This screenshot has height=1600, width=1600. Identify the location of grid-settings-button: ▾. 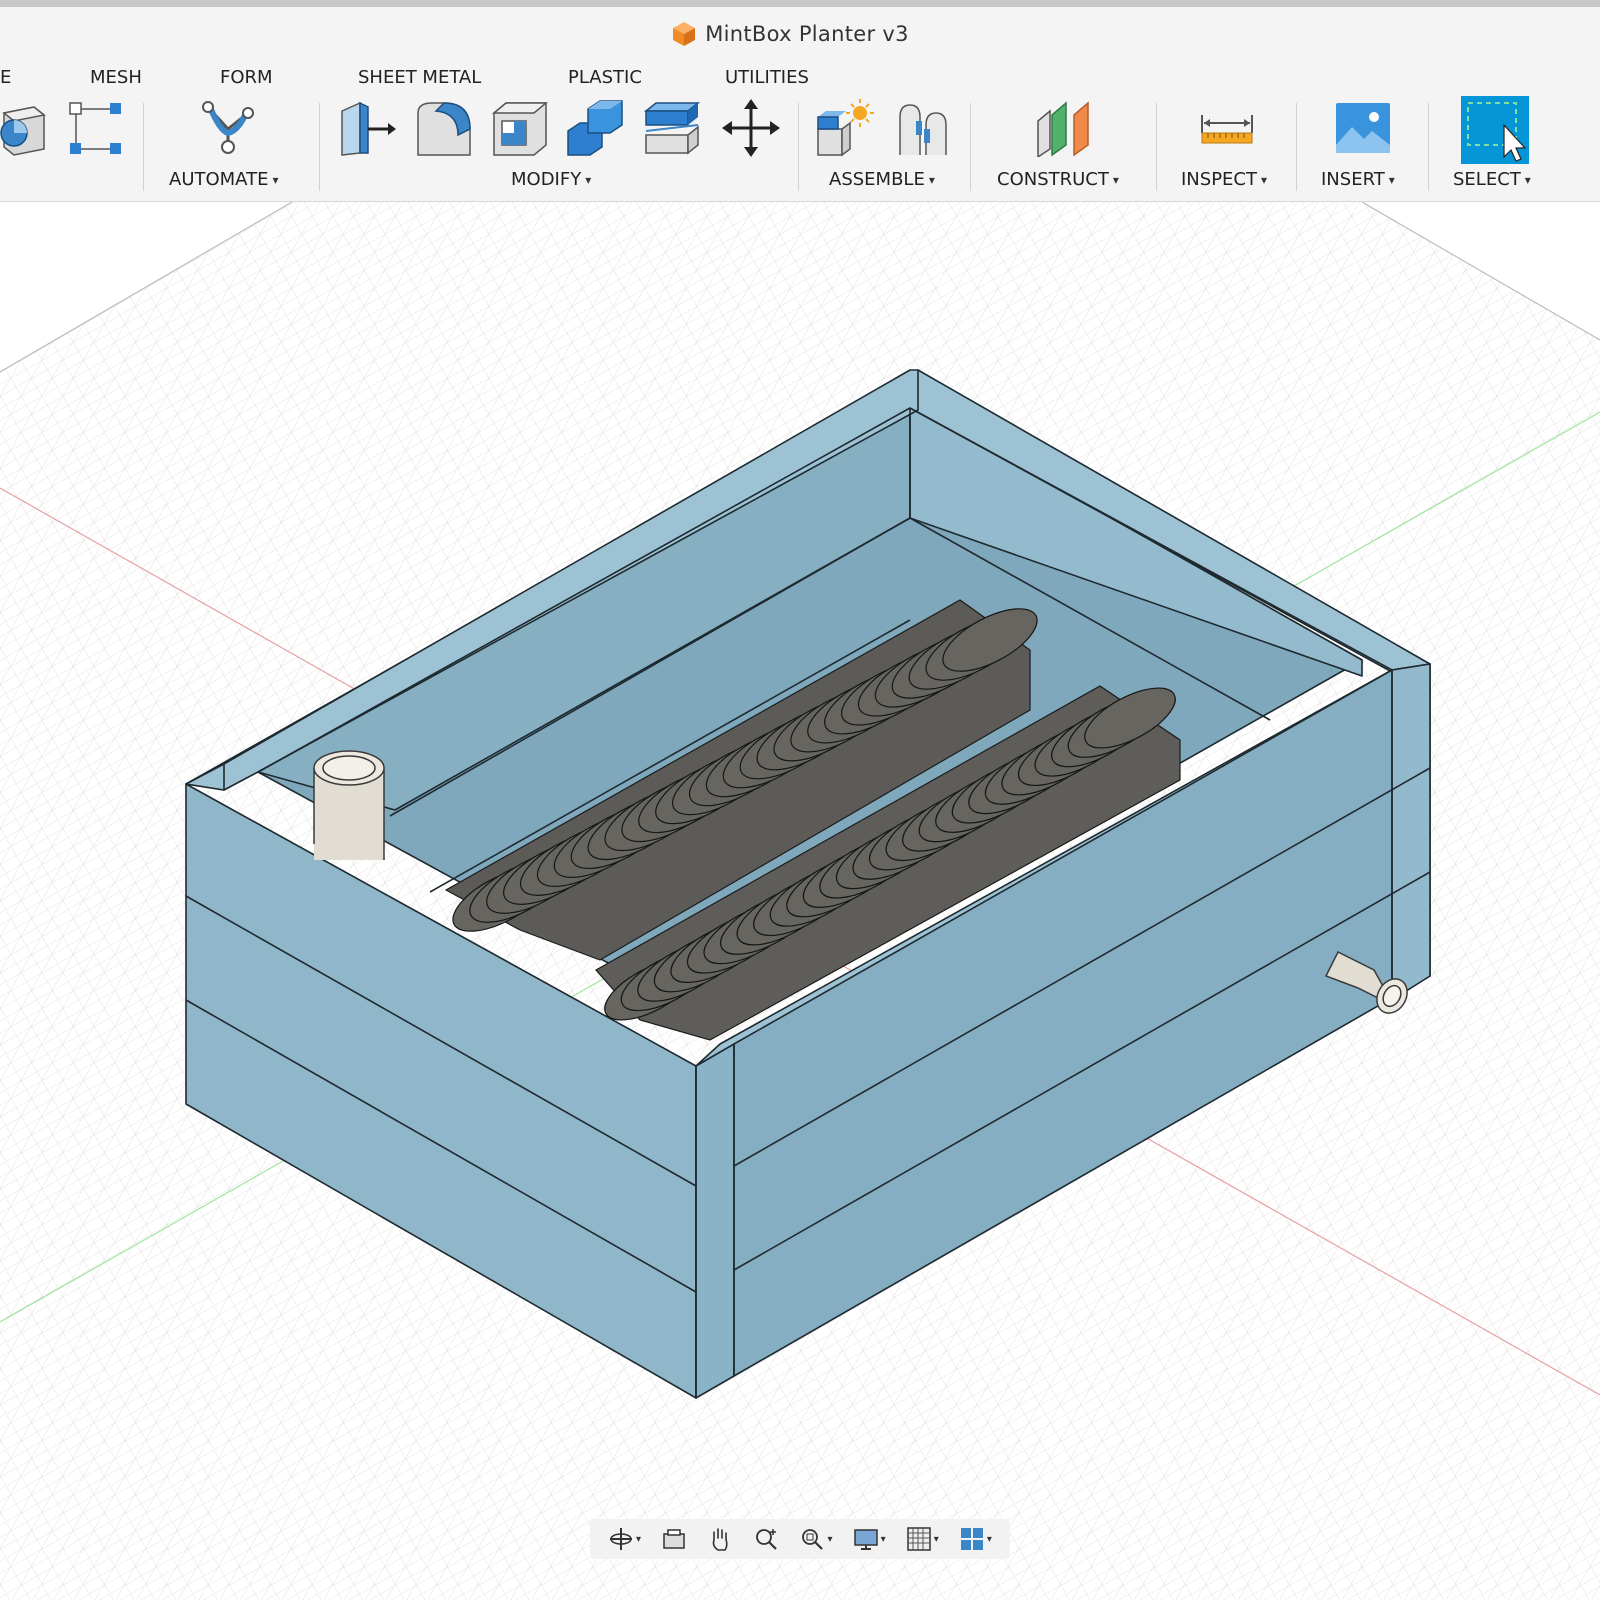
(922, 1539).